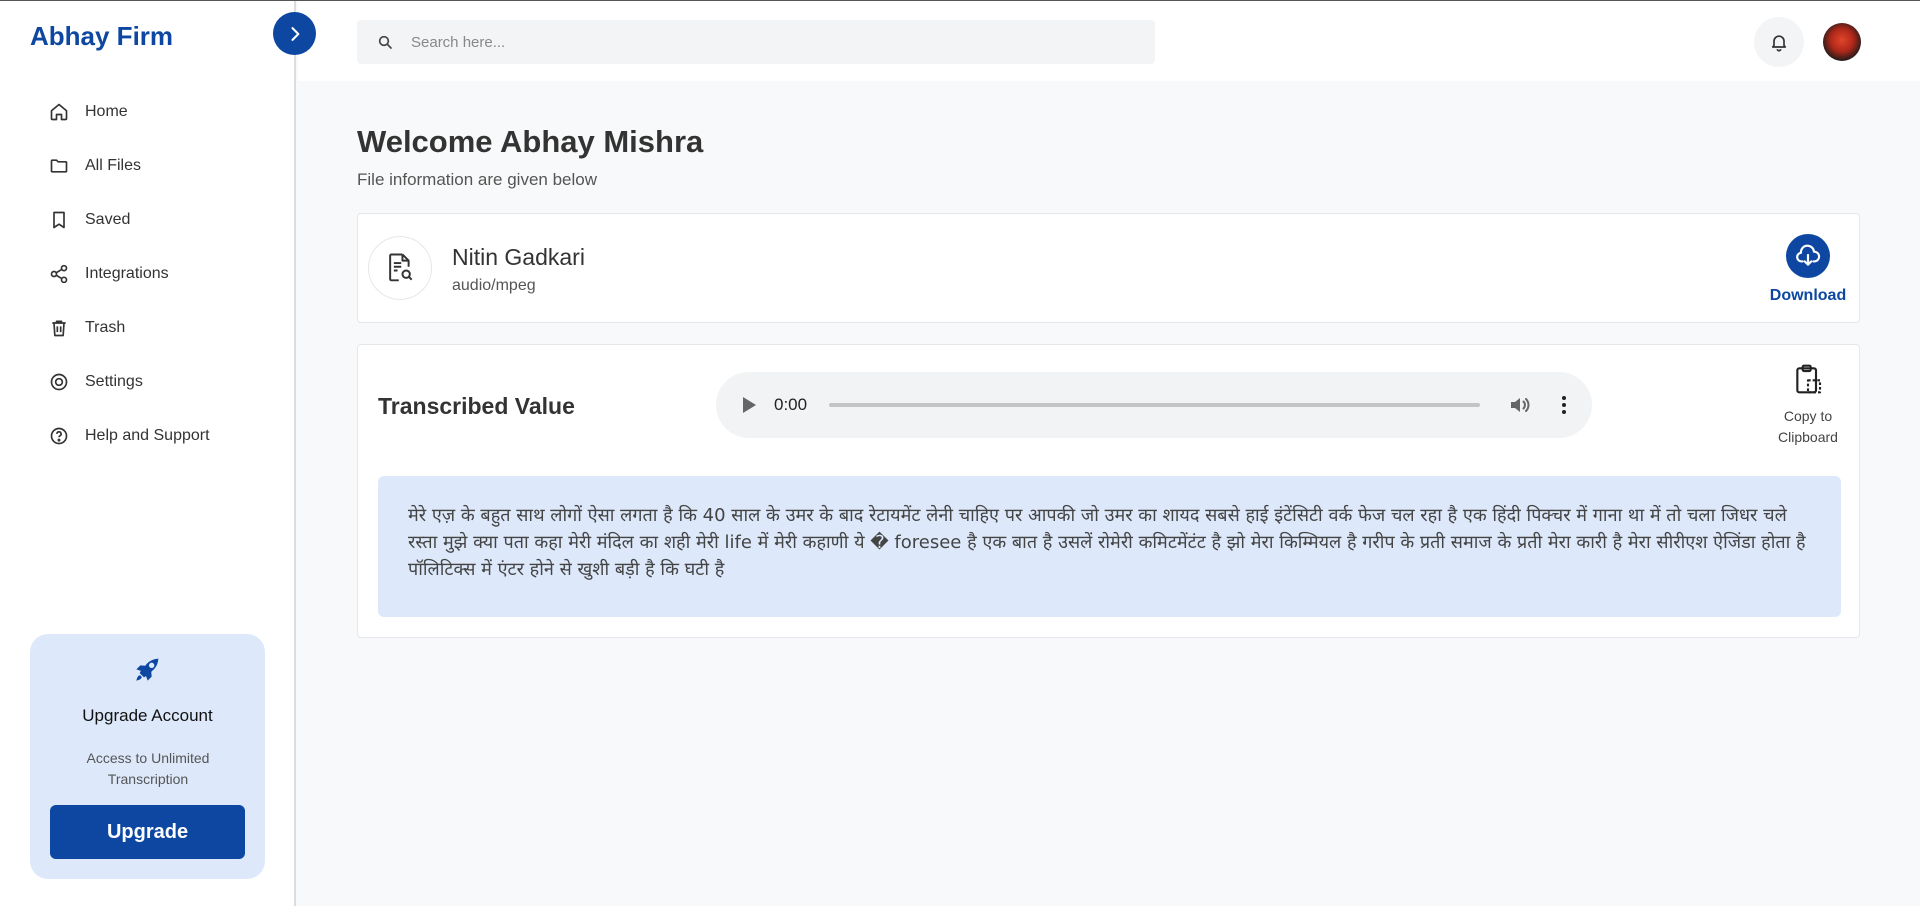 Image resolution: width=1920 pixels, height=906 pixels. I want to click on folder-icon, so click(59, 166).